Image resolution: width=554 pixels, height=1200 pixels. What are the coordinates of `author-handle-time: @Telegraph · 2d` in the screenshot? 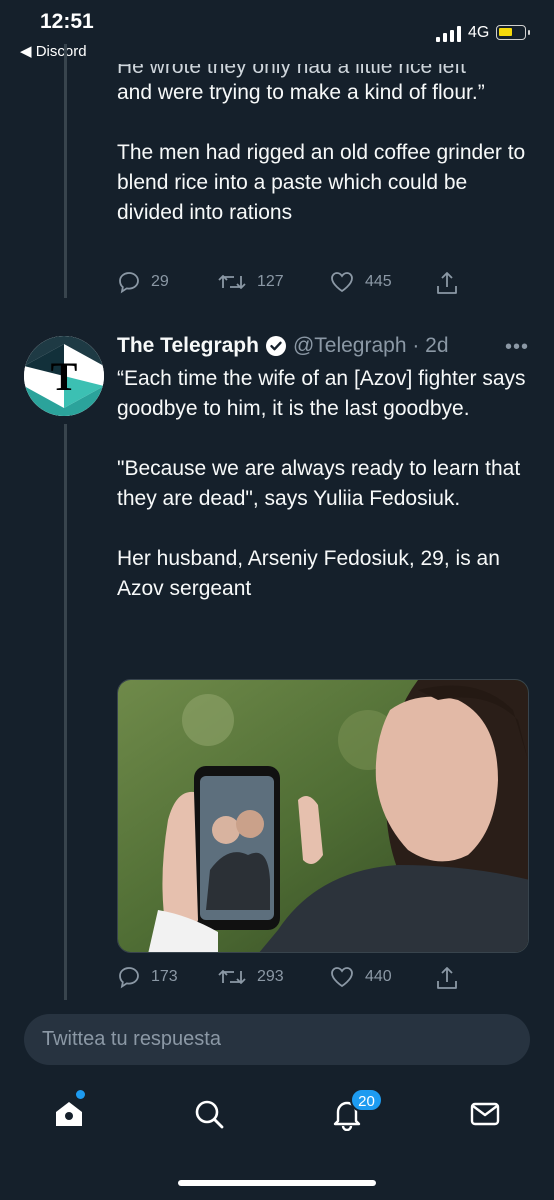 It's located at (371, 346).